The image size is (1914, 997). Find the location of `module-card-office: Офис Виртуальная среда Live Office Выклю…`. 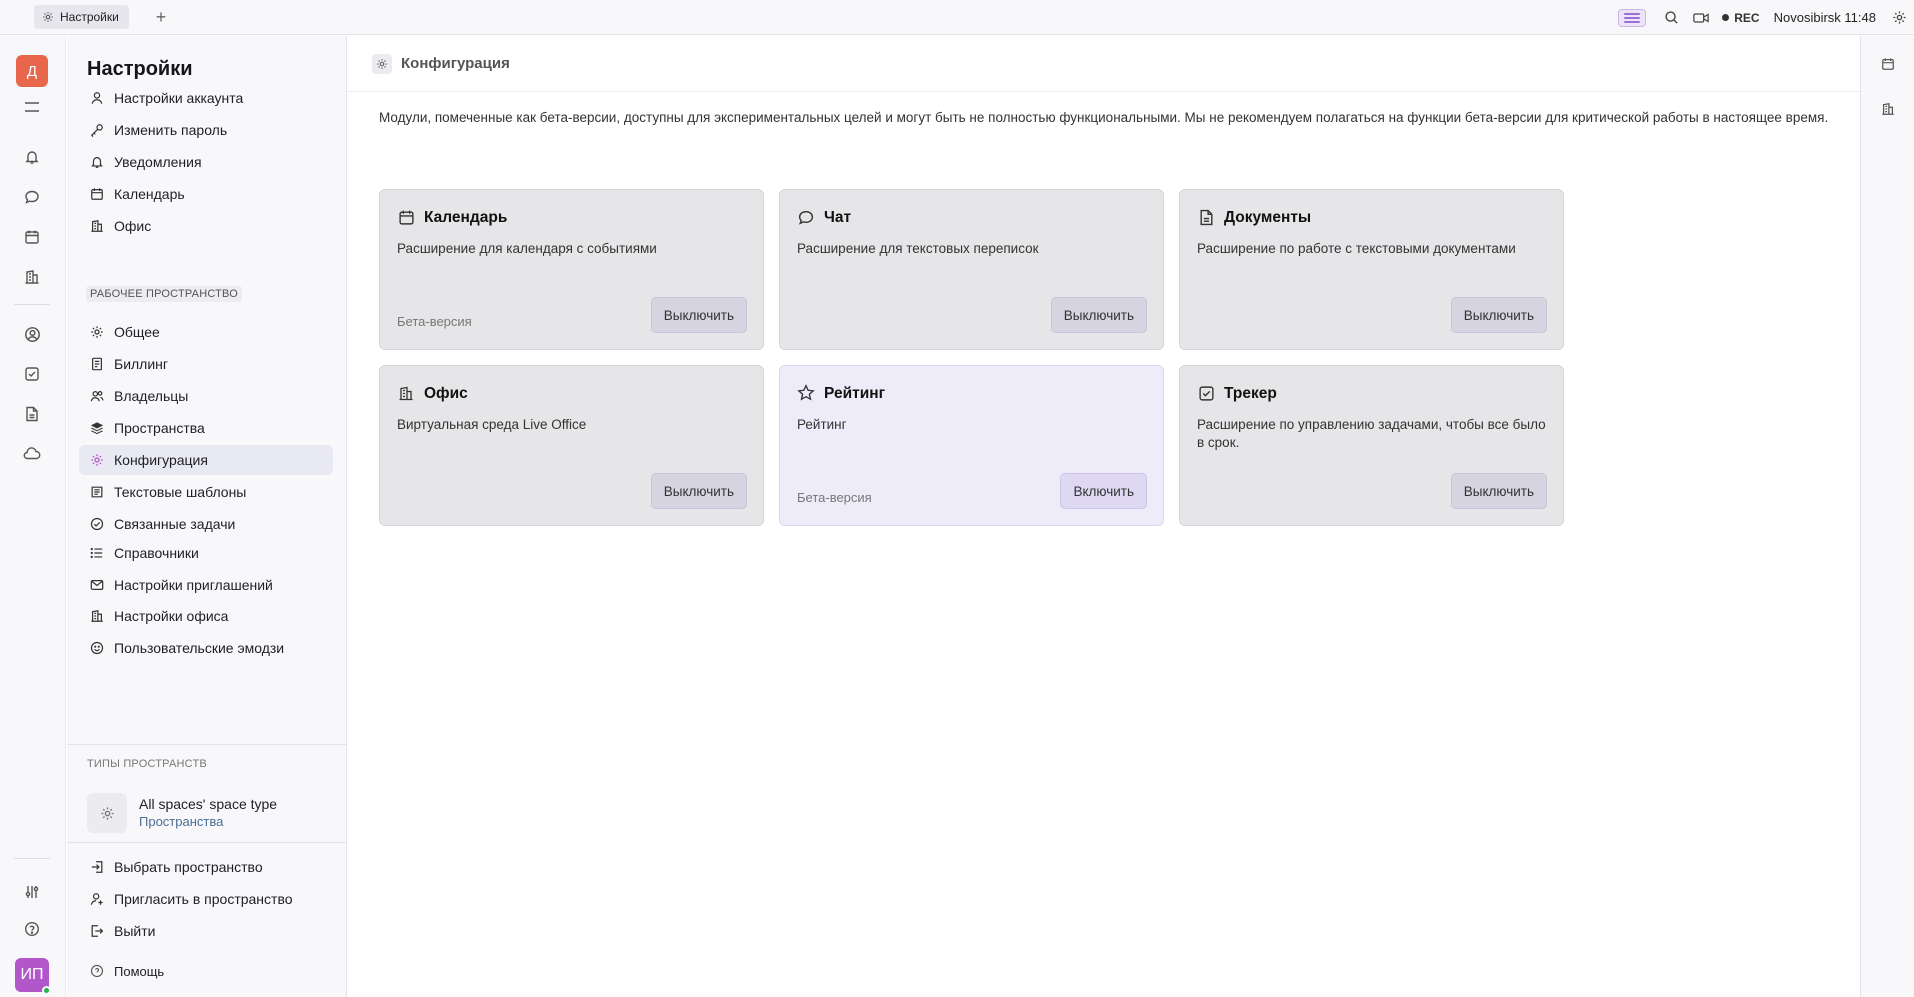

module-card-office: Офис Виртуальная среда Live Office Выклю… is located at coordinates (571, 445).